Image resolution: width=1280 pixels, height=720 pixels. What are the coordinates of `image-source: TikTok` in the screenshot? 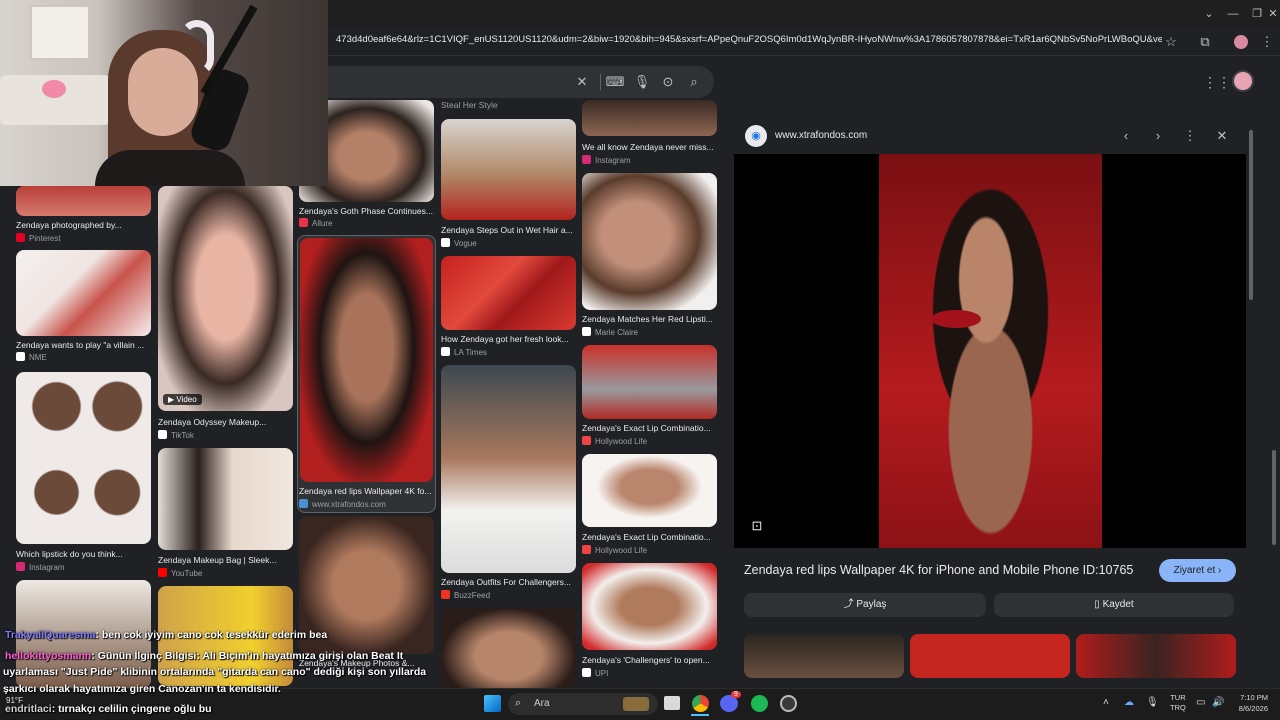 It's located at (176, 435).